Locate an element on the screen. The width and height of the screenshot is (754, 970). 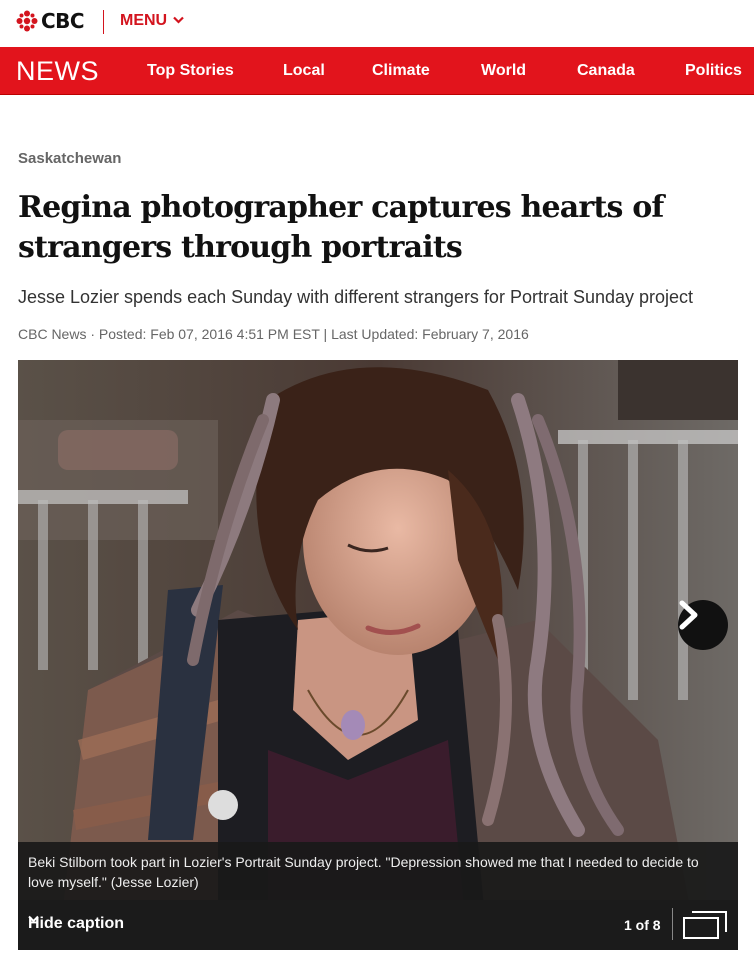
hide-caption-button: Hide caption is located at coordinates (79, 924).